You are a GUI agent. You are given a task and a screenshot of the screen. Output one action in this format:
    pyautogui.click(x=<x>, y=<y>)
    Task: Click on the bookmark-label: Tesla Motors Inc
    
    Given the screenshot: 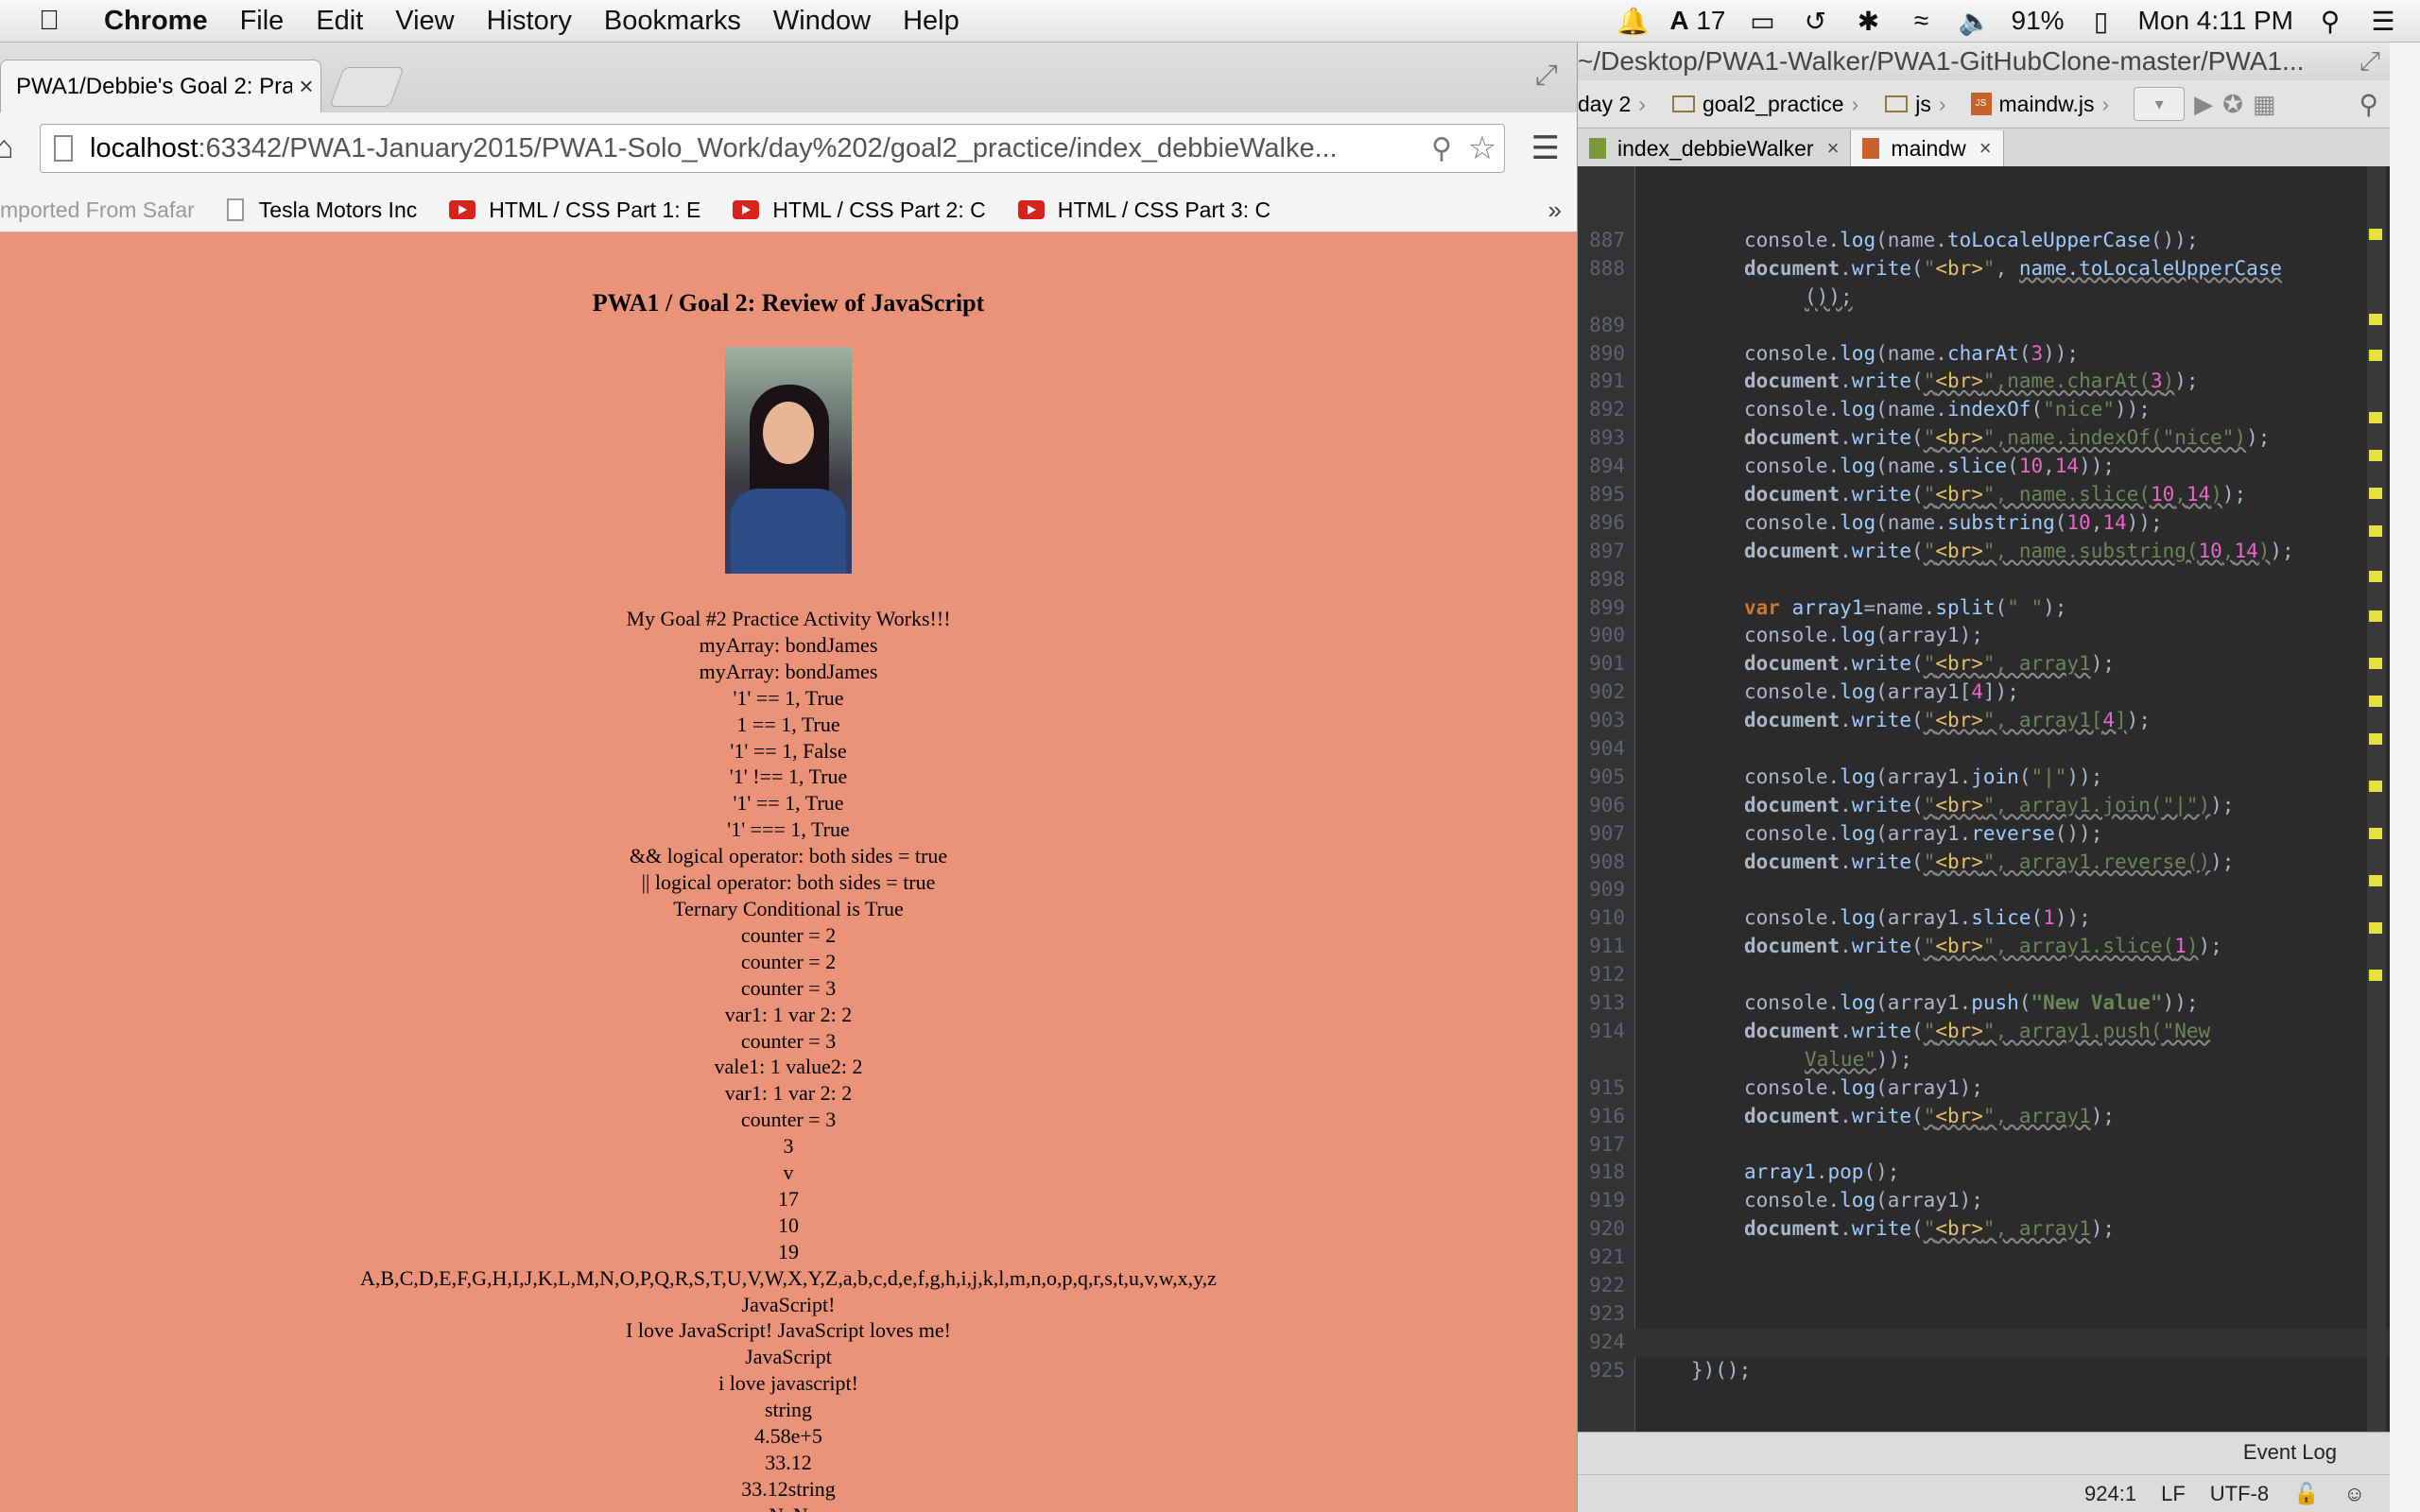 What is the action you would take?
    pyautogui.click(x=338, y=209)
    